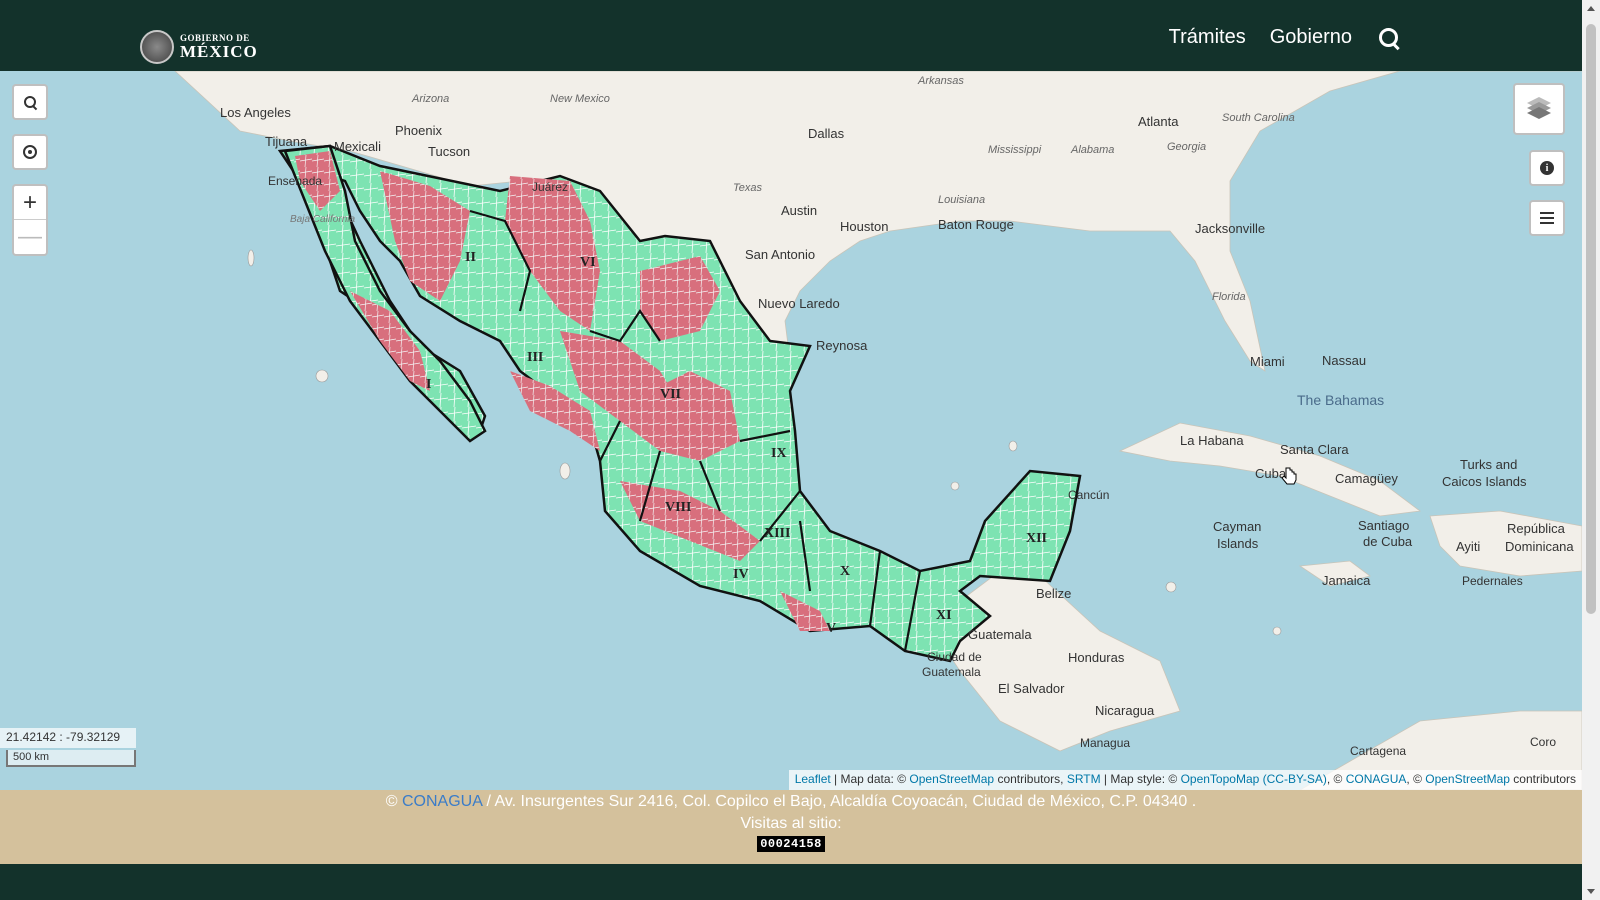 Image resolution: width=1600 pixels, height=900 pixels. Describe the element at coordinates (393, 801) in the screenshot. I see `copyright-symbol: ©` at that location.